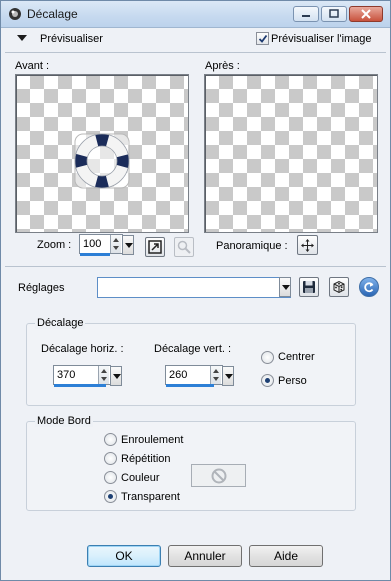 This screenshot has height=581, width=391. I want to click on custom-label: Perso, so click(292, 381).